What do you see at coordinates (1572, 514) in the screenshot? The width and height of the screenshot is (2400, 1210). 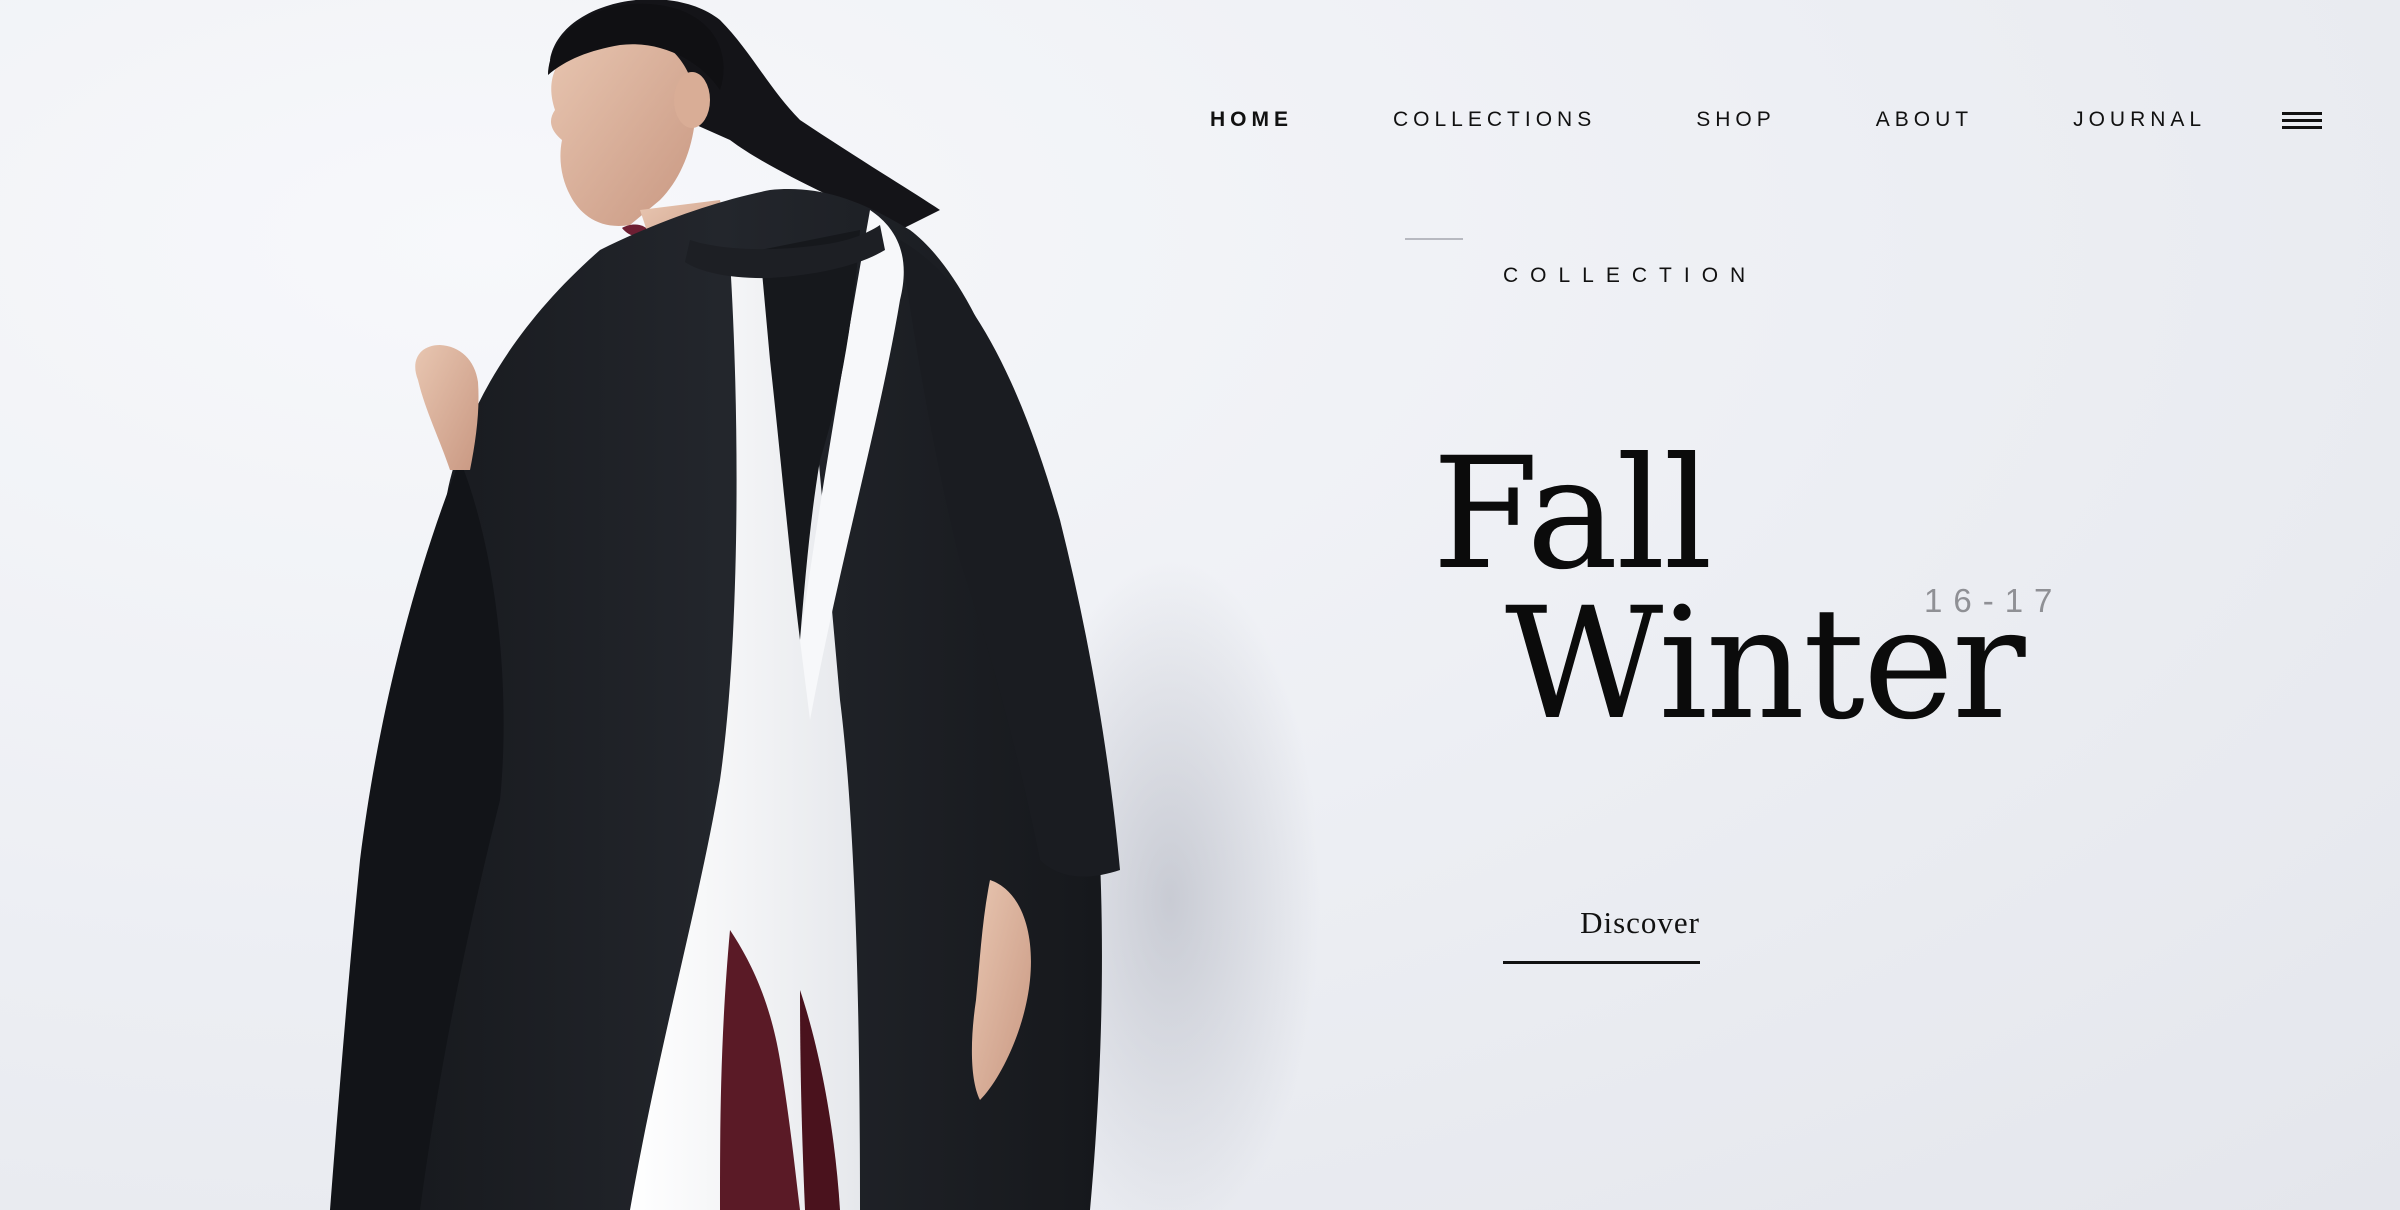 I see `hero-title-line1: Fall` at bounding box center [1572, 514].